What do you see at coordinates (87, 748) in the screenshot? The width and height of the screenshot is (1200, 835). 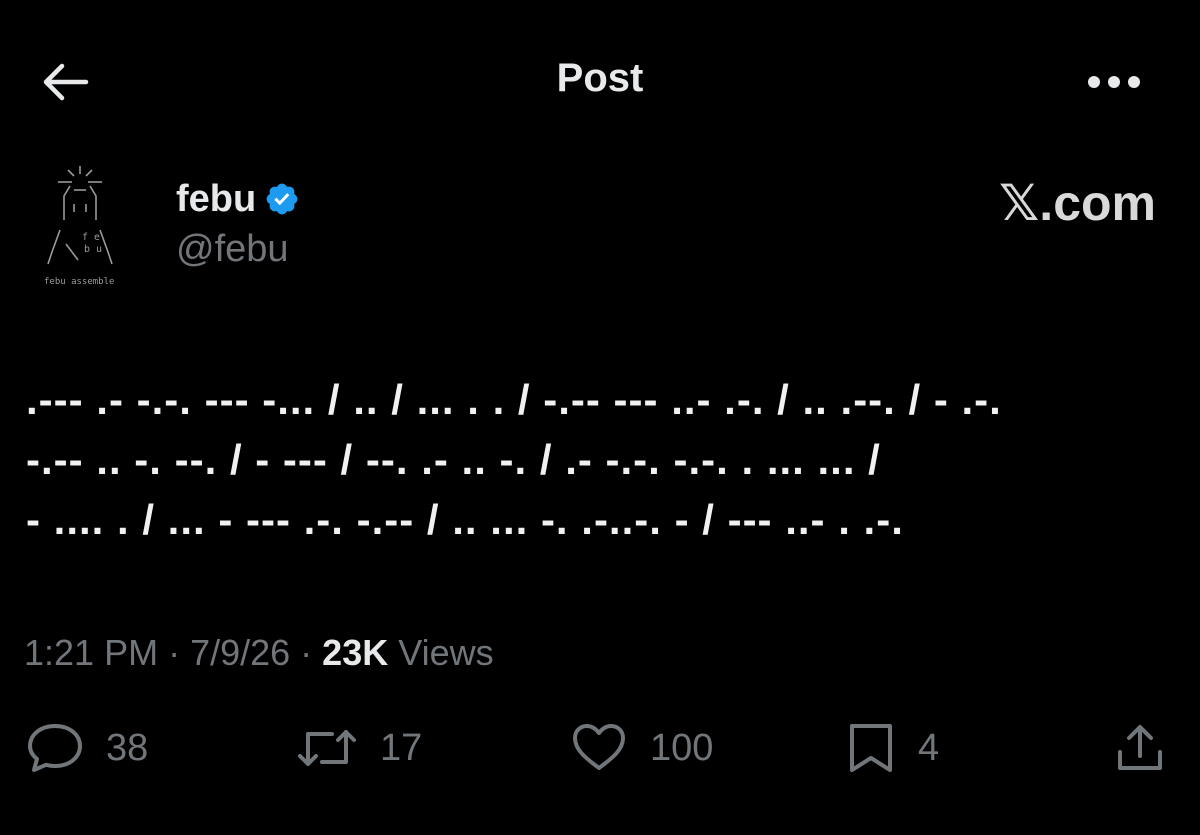 I see `reply-button: 38` at bounding box center [87, 748].